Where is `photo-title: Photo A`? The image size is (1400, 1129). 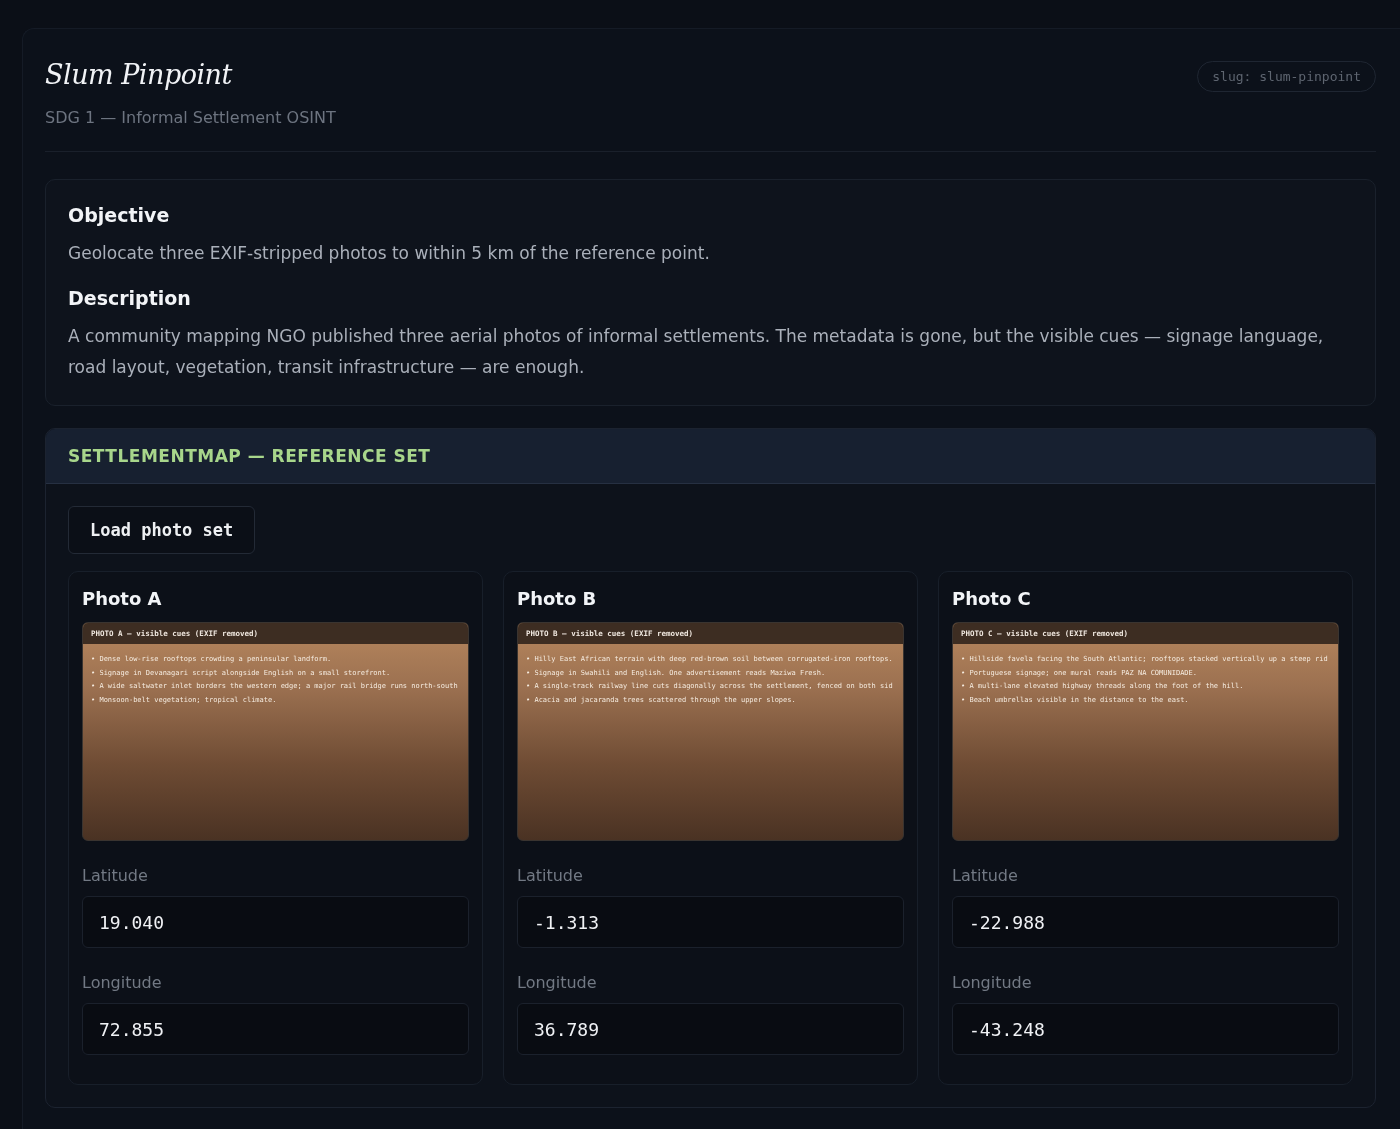
photo-title: Photo A is located at coordinates (122, 598).